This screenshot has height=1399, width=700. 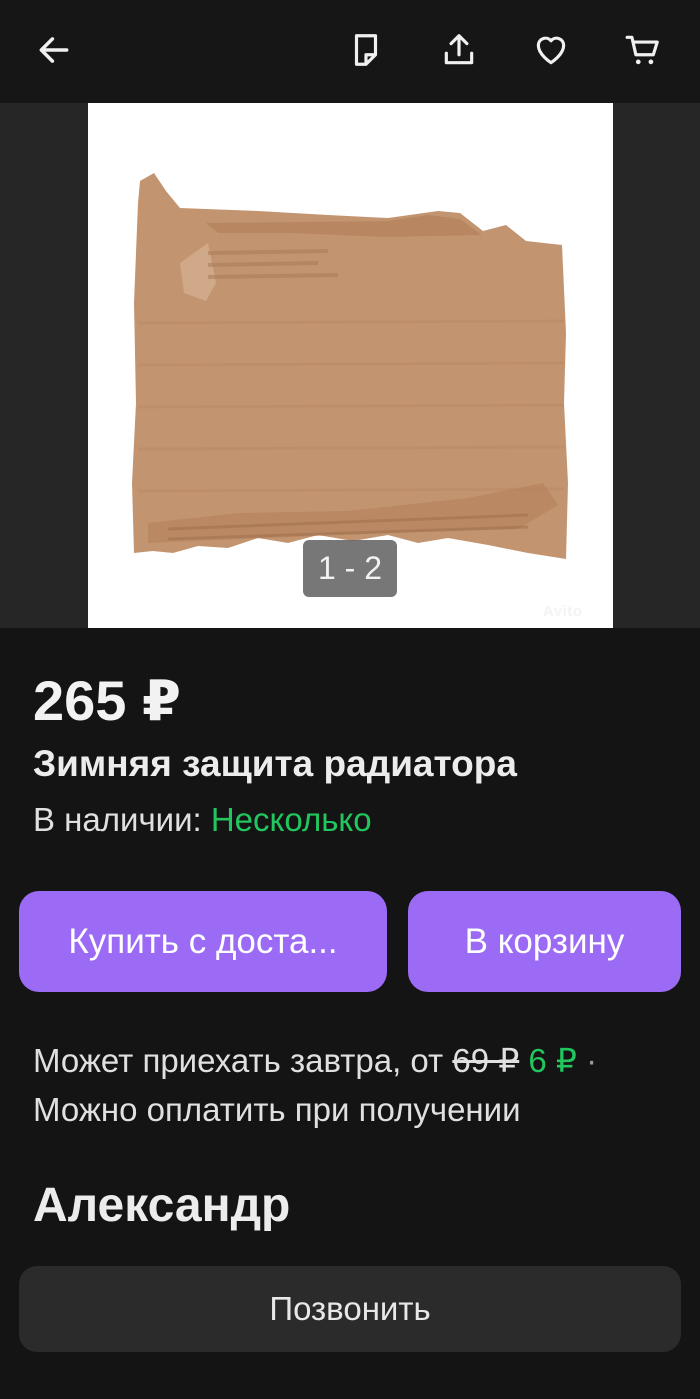 I want to click on top-toolbar, so click(x=350, y=51).